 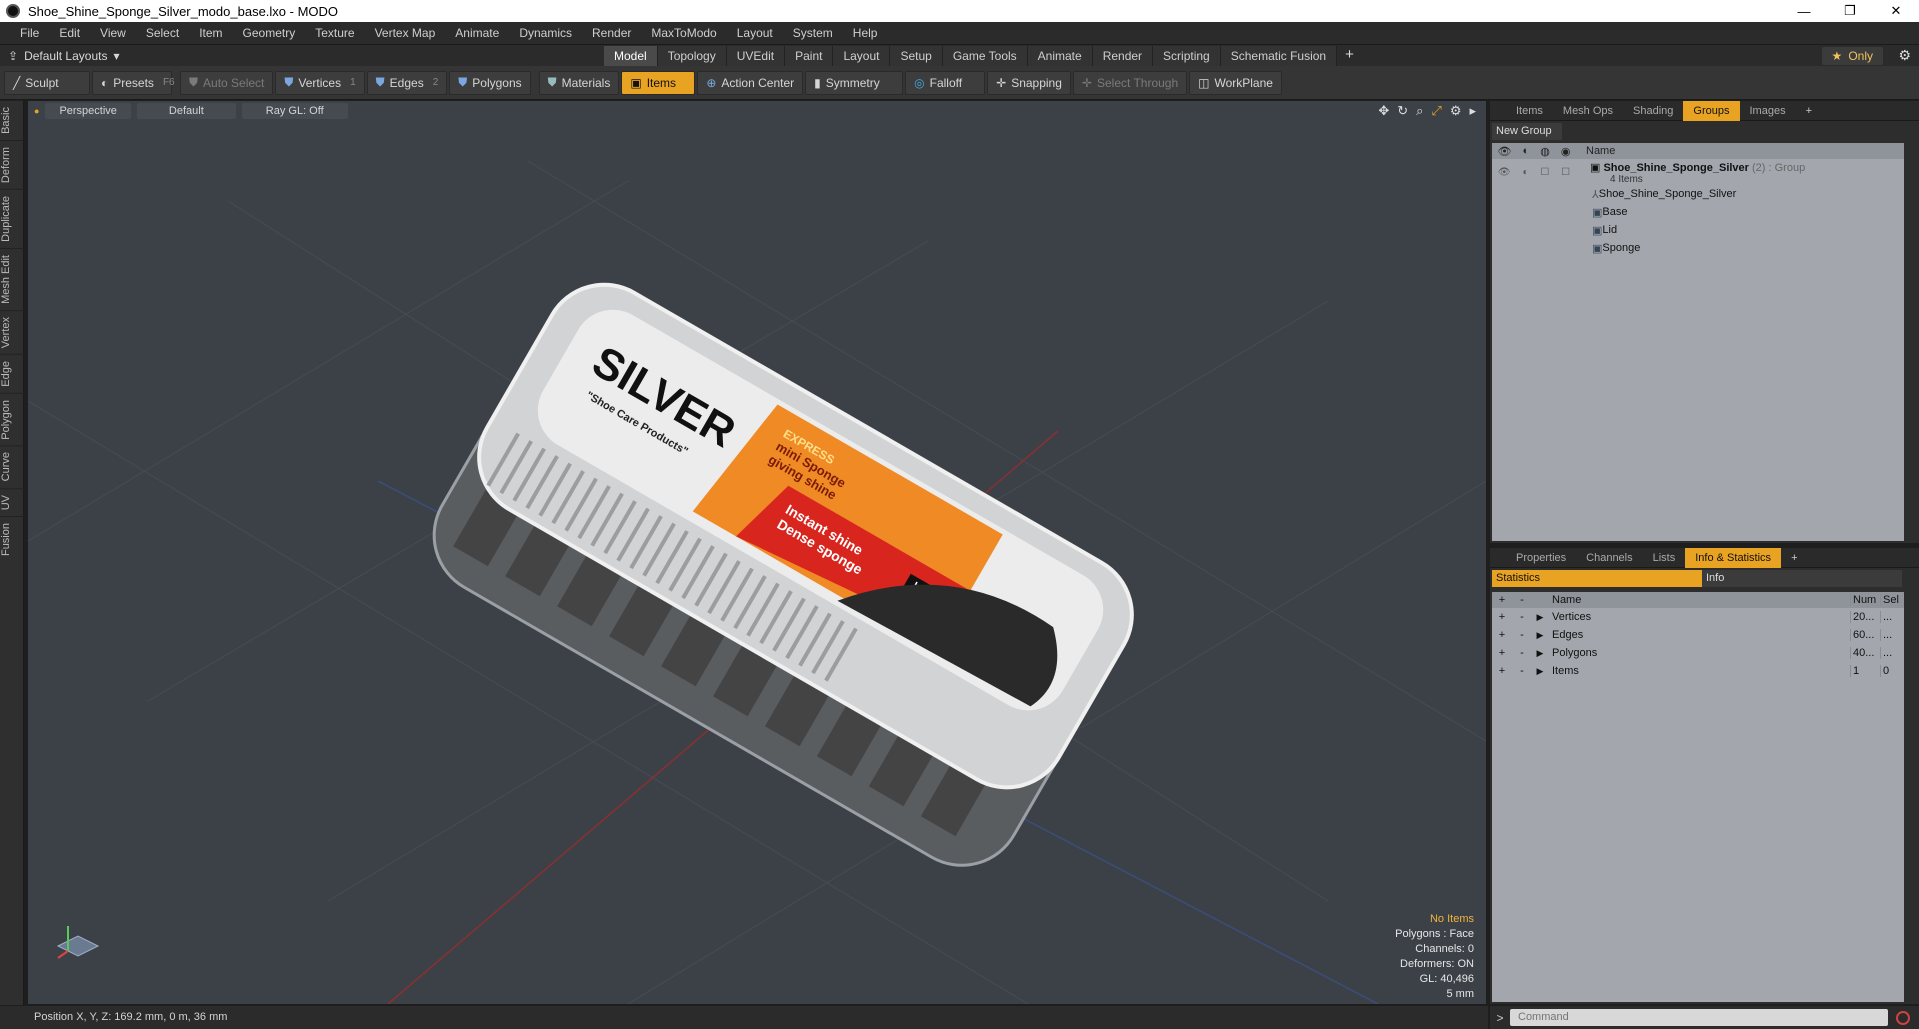 What do you see at coordinates (813, 33) in the screenshot?
I see `menu-system: System` at bounding box center [813, 33].